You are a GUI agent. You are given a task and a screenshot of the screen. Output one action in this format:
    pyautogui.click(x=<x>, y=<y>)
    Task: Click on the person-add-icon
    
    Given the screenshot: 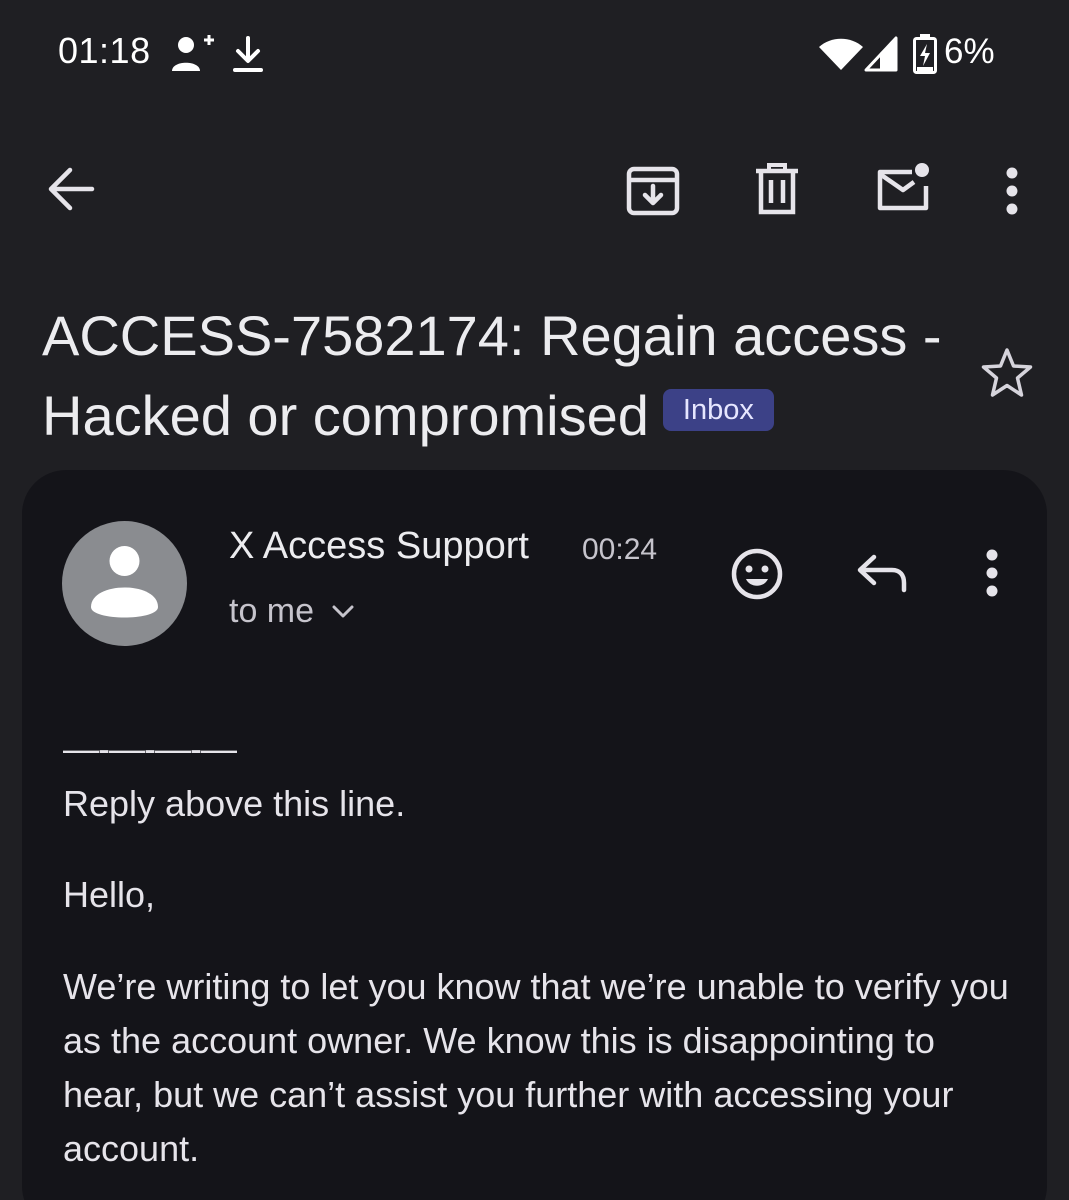 What is the action you would take?
    pyautogui.click(x=193, y=53)
    